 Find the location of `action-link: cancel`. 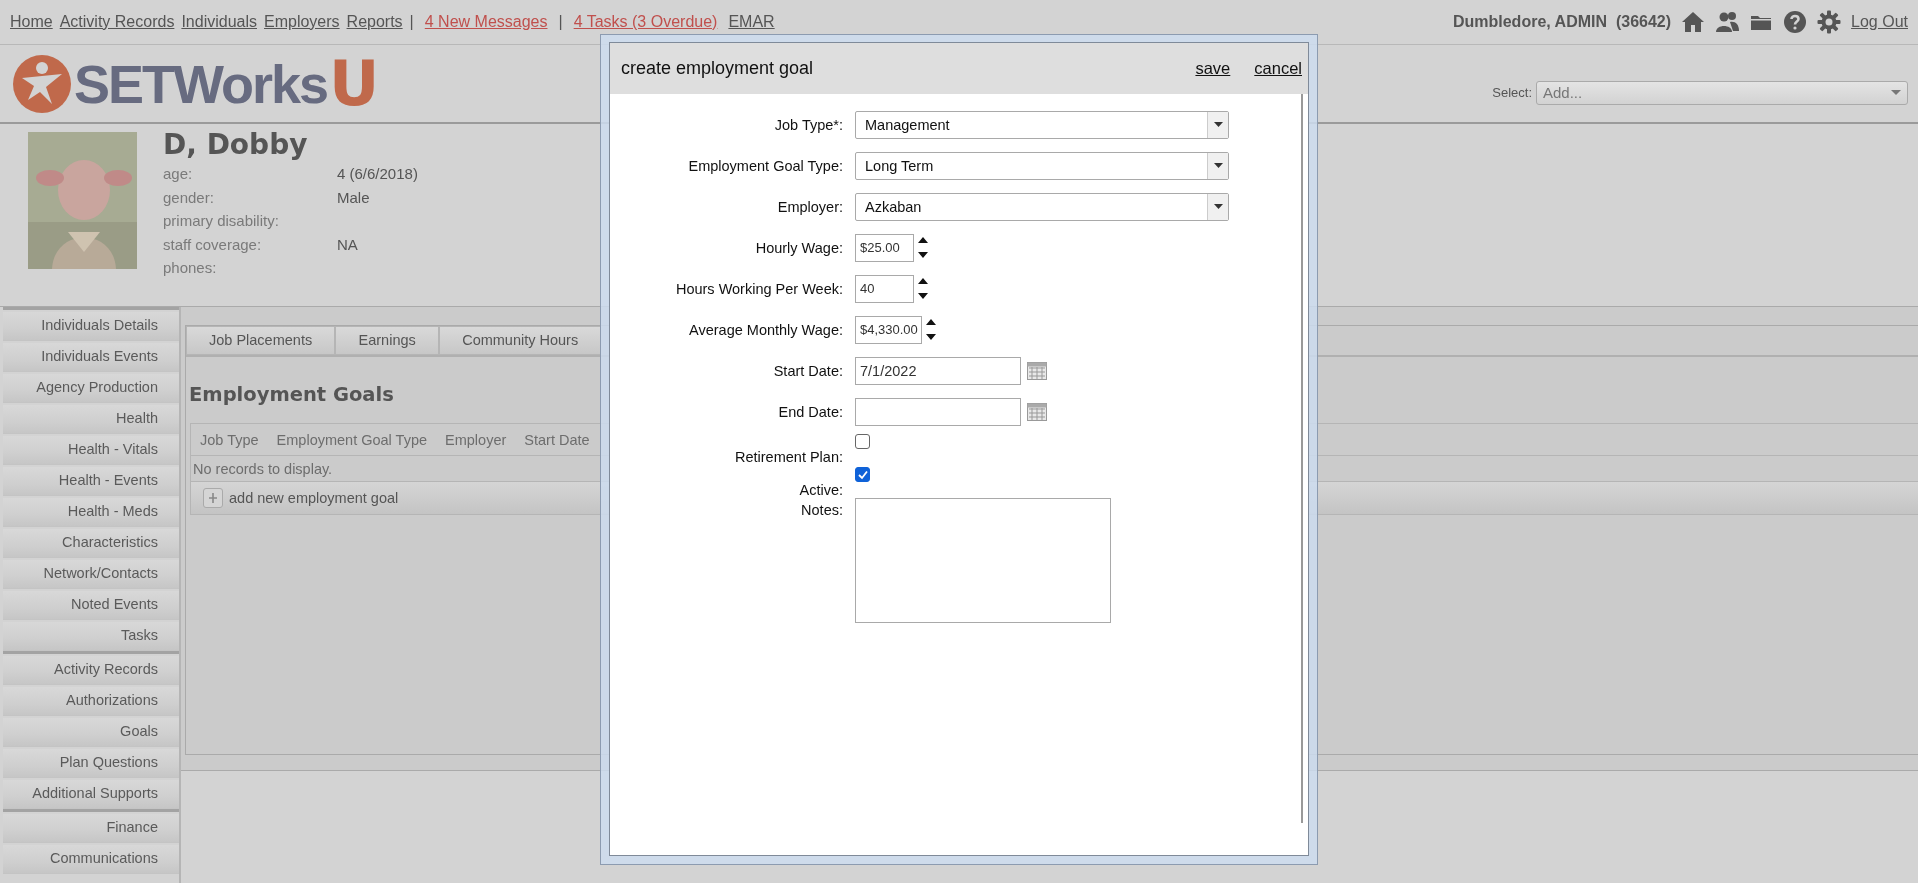

action-link: cancel is located at coordinates (1278, 68).